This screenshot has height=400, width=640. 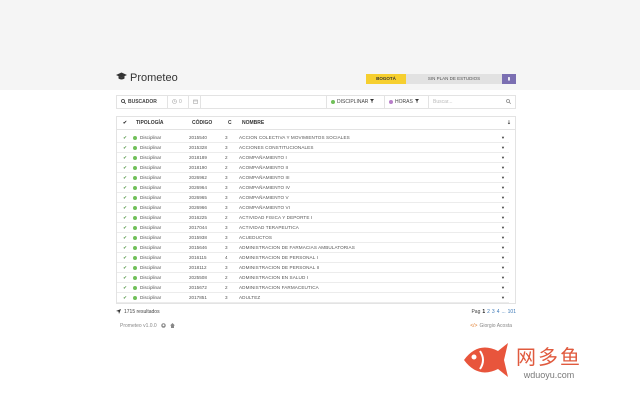 What do you see at coordinates (278, 257) in the screenshot?
I see `nombre-cell: ADMINISTRACION DE PERSONAL I` at bounding box center [278, 257].